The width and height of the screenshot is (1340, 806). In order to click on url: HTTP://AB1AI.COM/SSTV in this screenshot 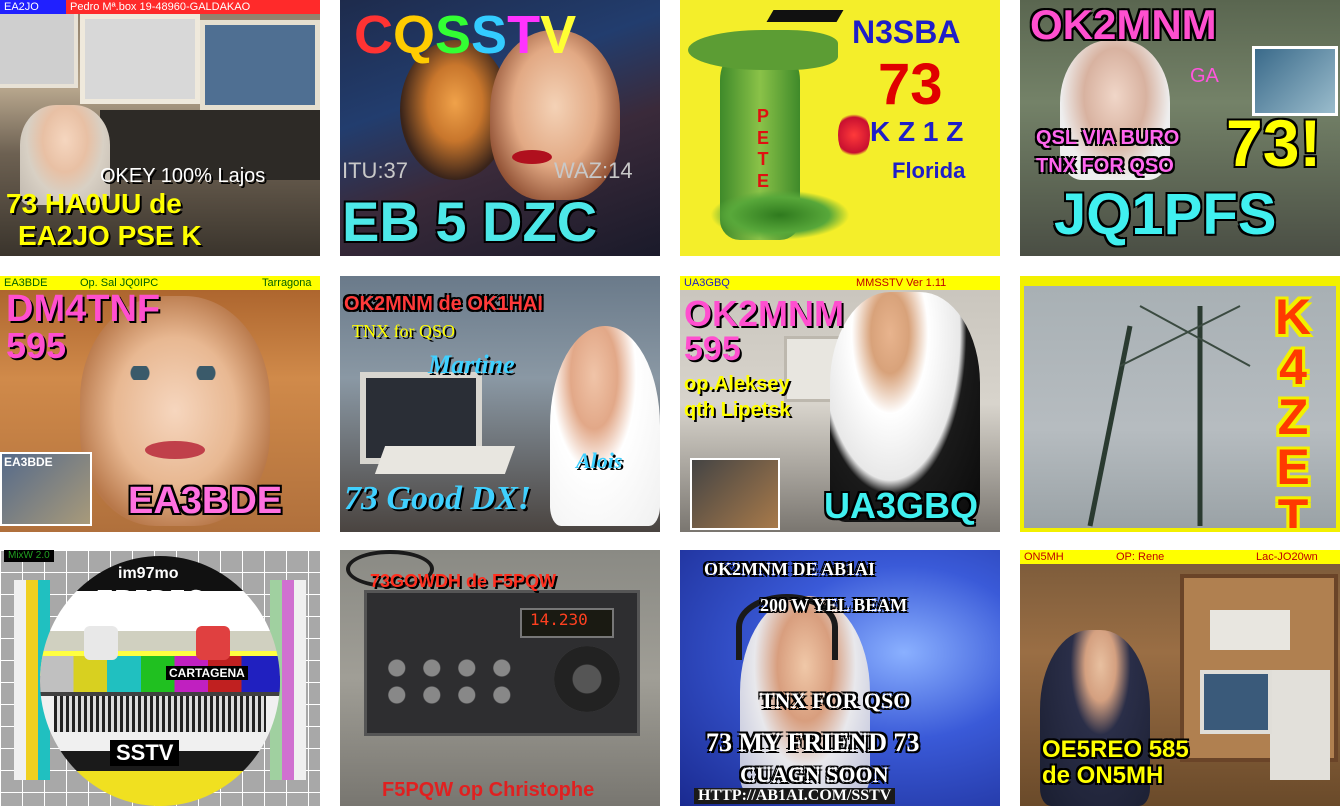, I will do `click(795, 796)`.